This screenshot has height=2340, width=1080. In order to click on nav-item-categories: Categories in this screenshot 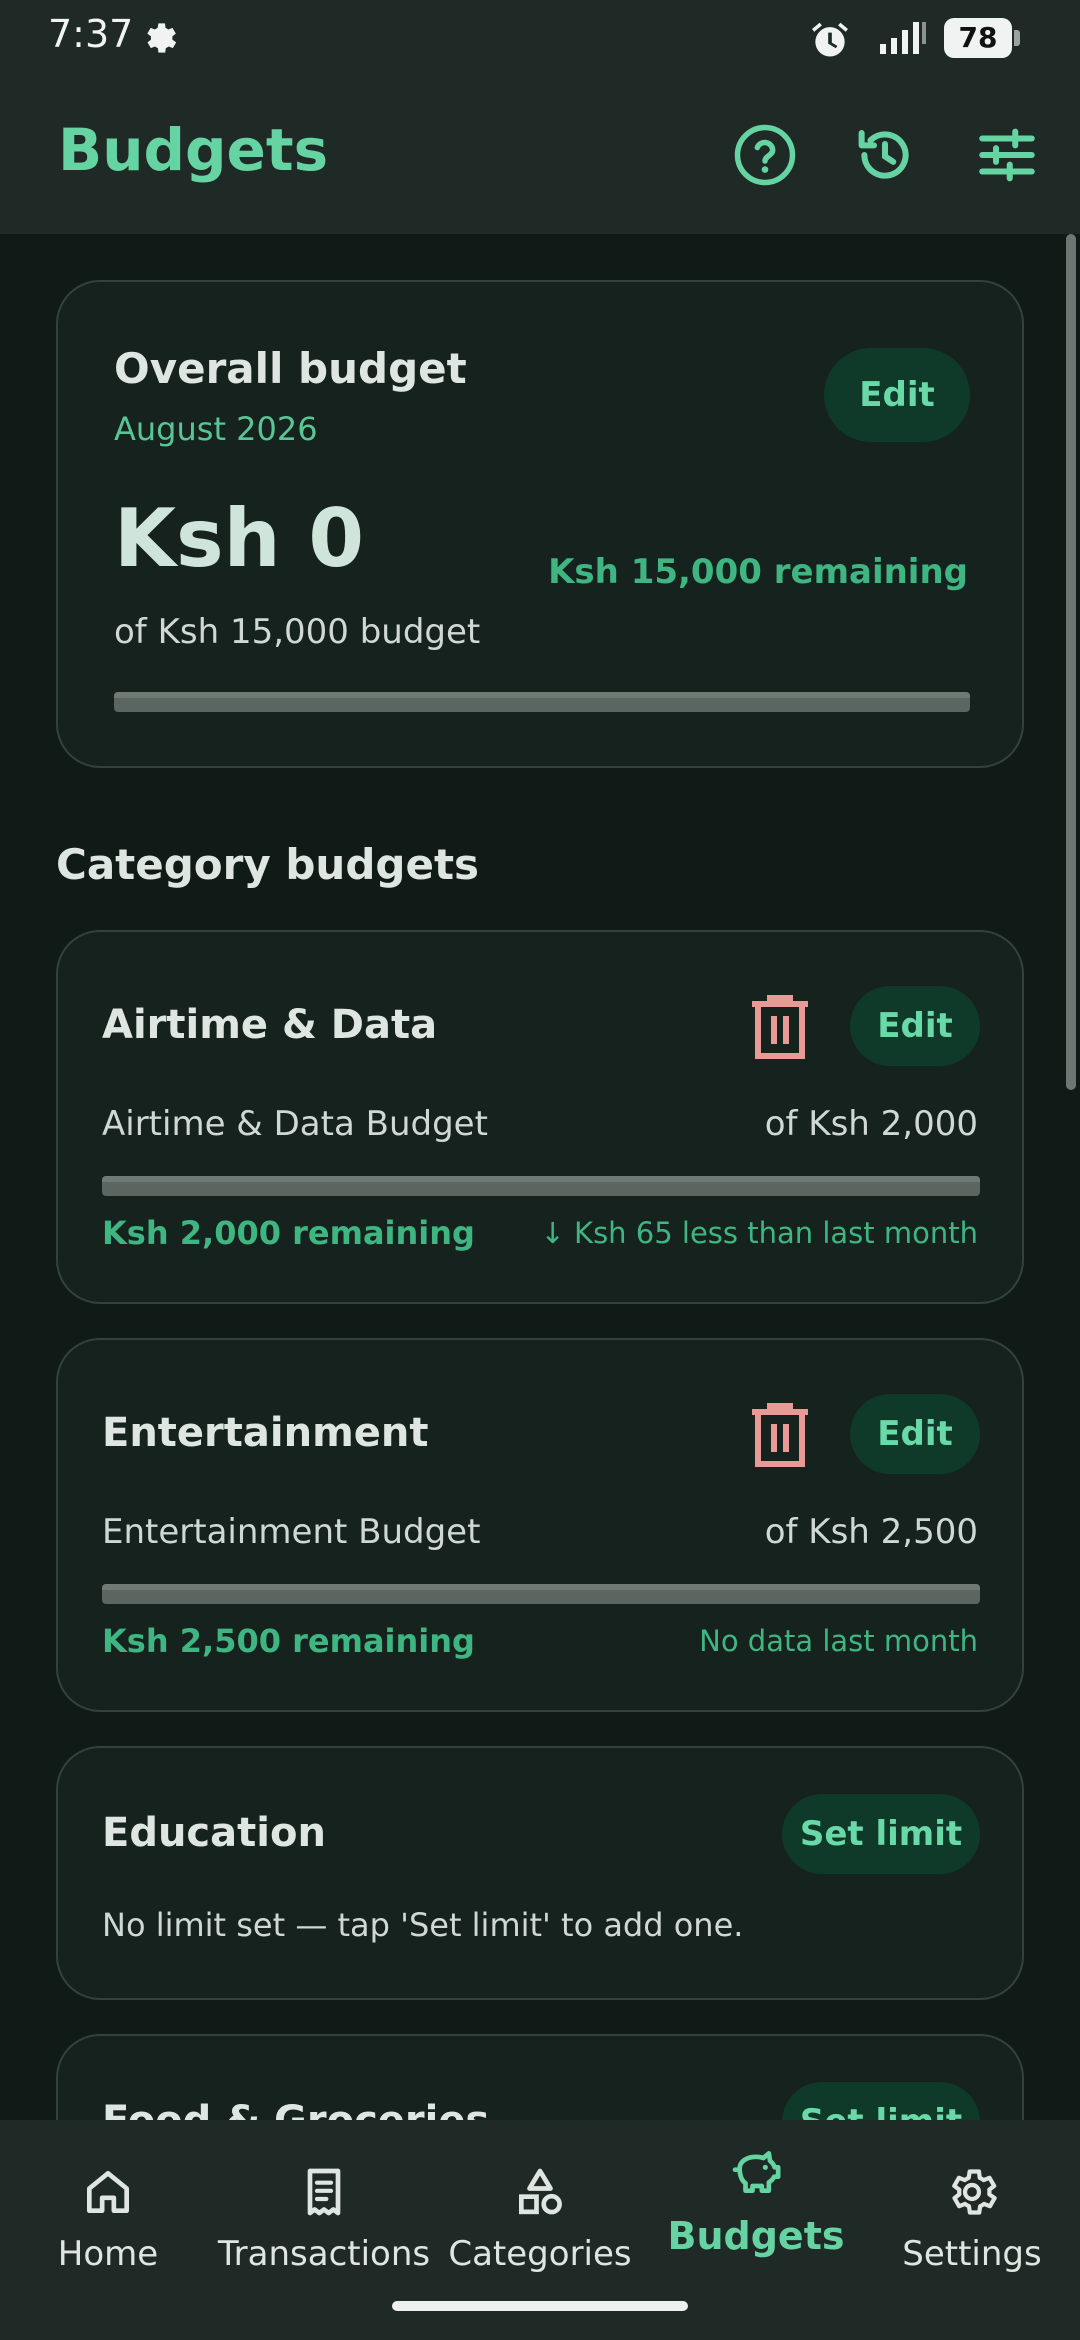, I will do `click(540, 2215)`.